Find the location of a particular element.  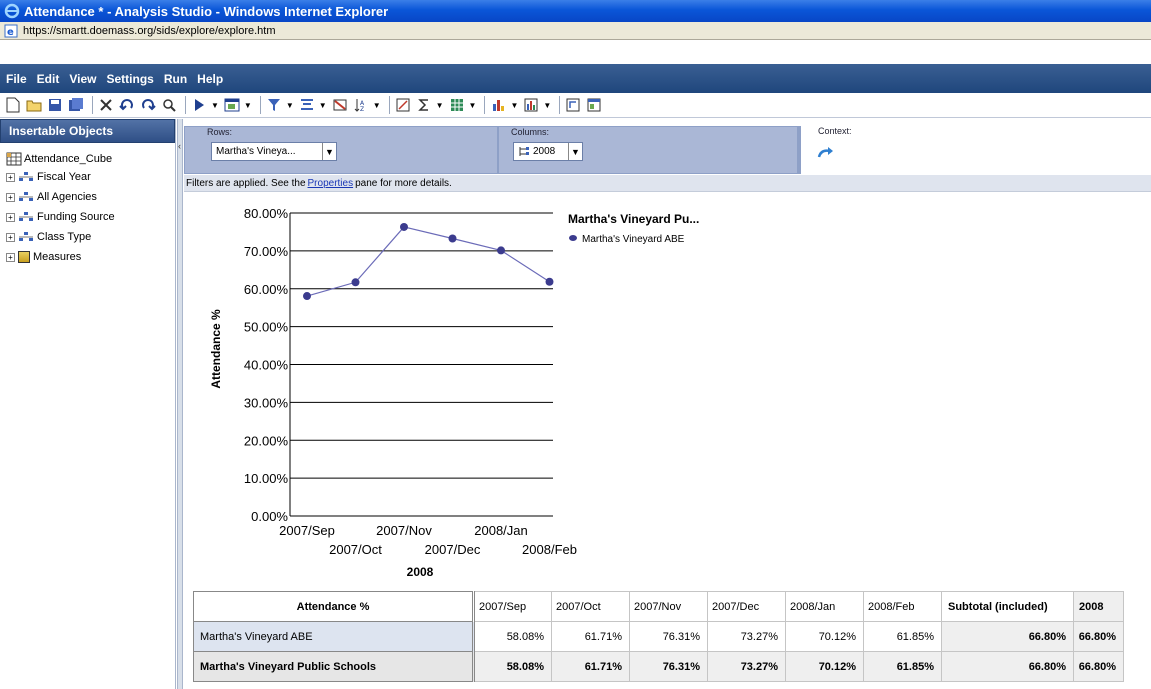

legend-label: Martha's Vineyard ABE is located at coordinates (633, 239).